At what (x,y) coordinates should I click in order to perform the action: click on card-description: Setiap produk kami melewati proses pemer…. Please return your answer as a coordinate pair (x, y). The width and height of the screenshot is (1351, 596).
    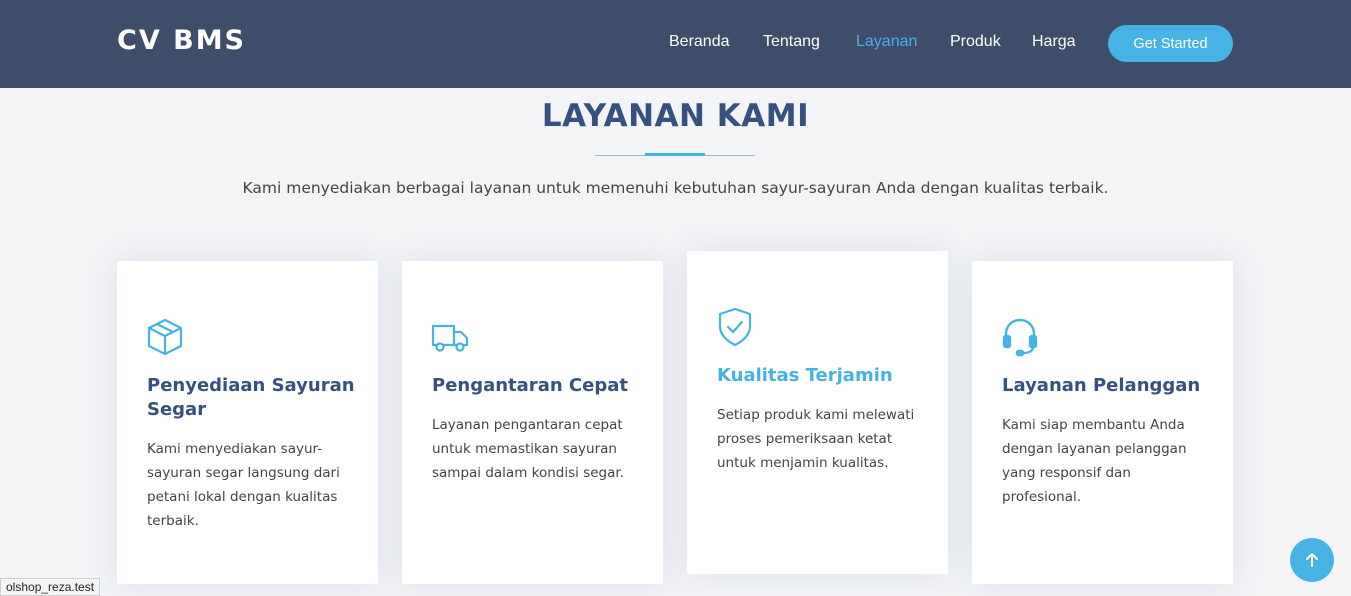
    Looking at the image, I should click on (816, 439).